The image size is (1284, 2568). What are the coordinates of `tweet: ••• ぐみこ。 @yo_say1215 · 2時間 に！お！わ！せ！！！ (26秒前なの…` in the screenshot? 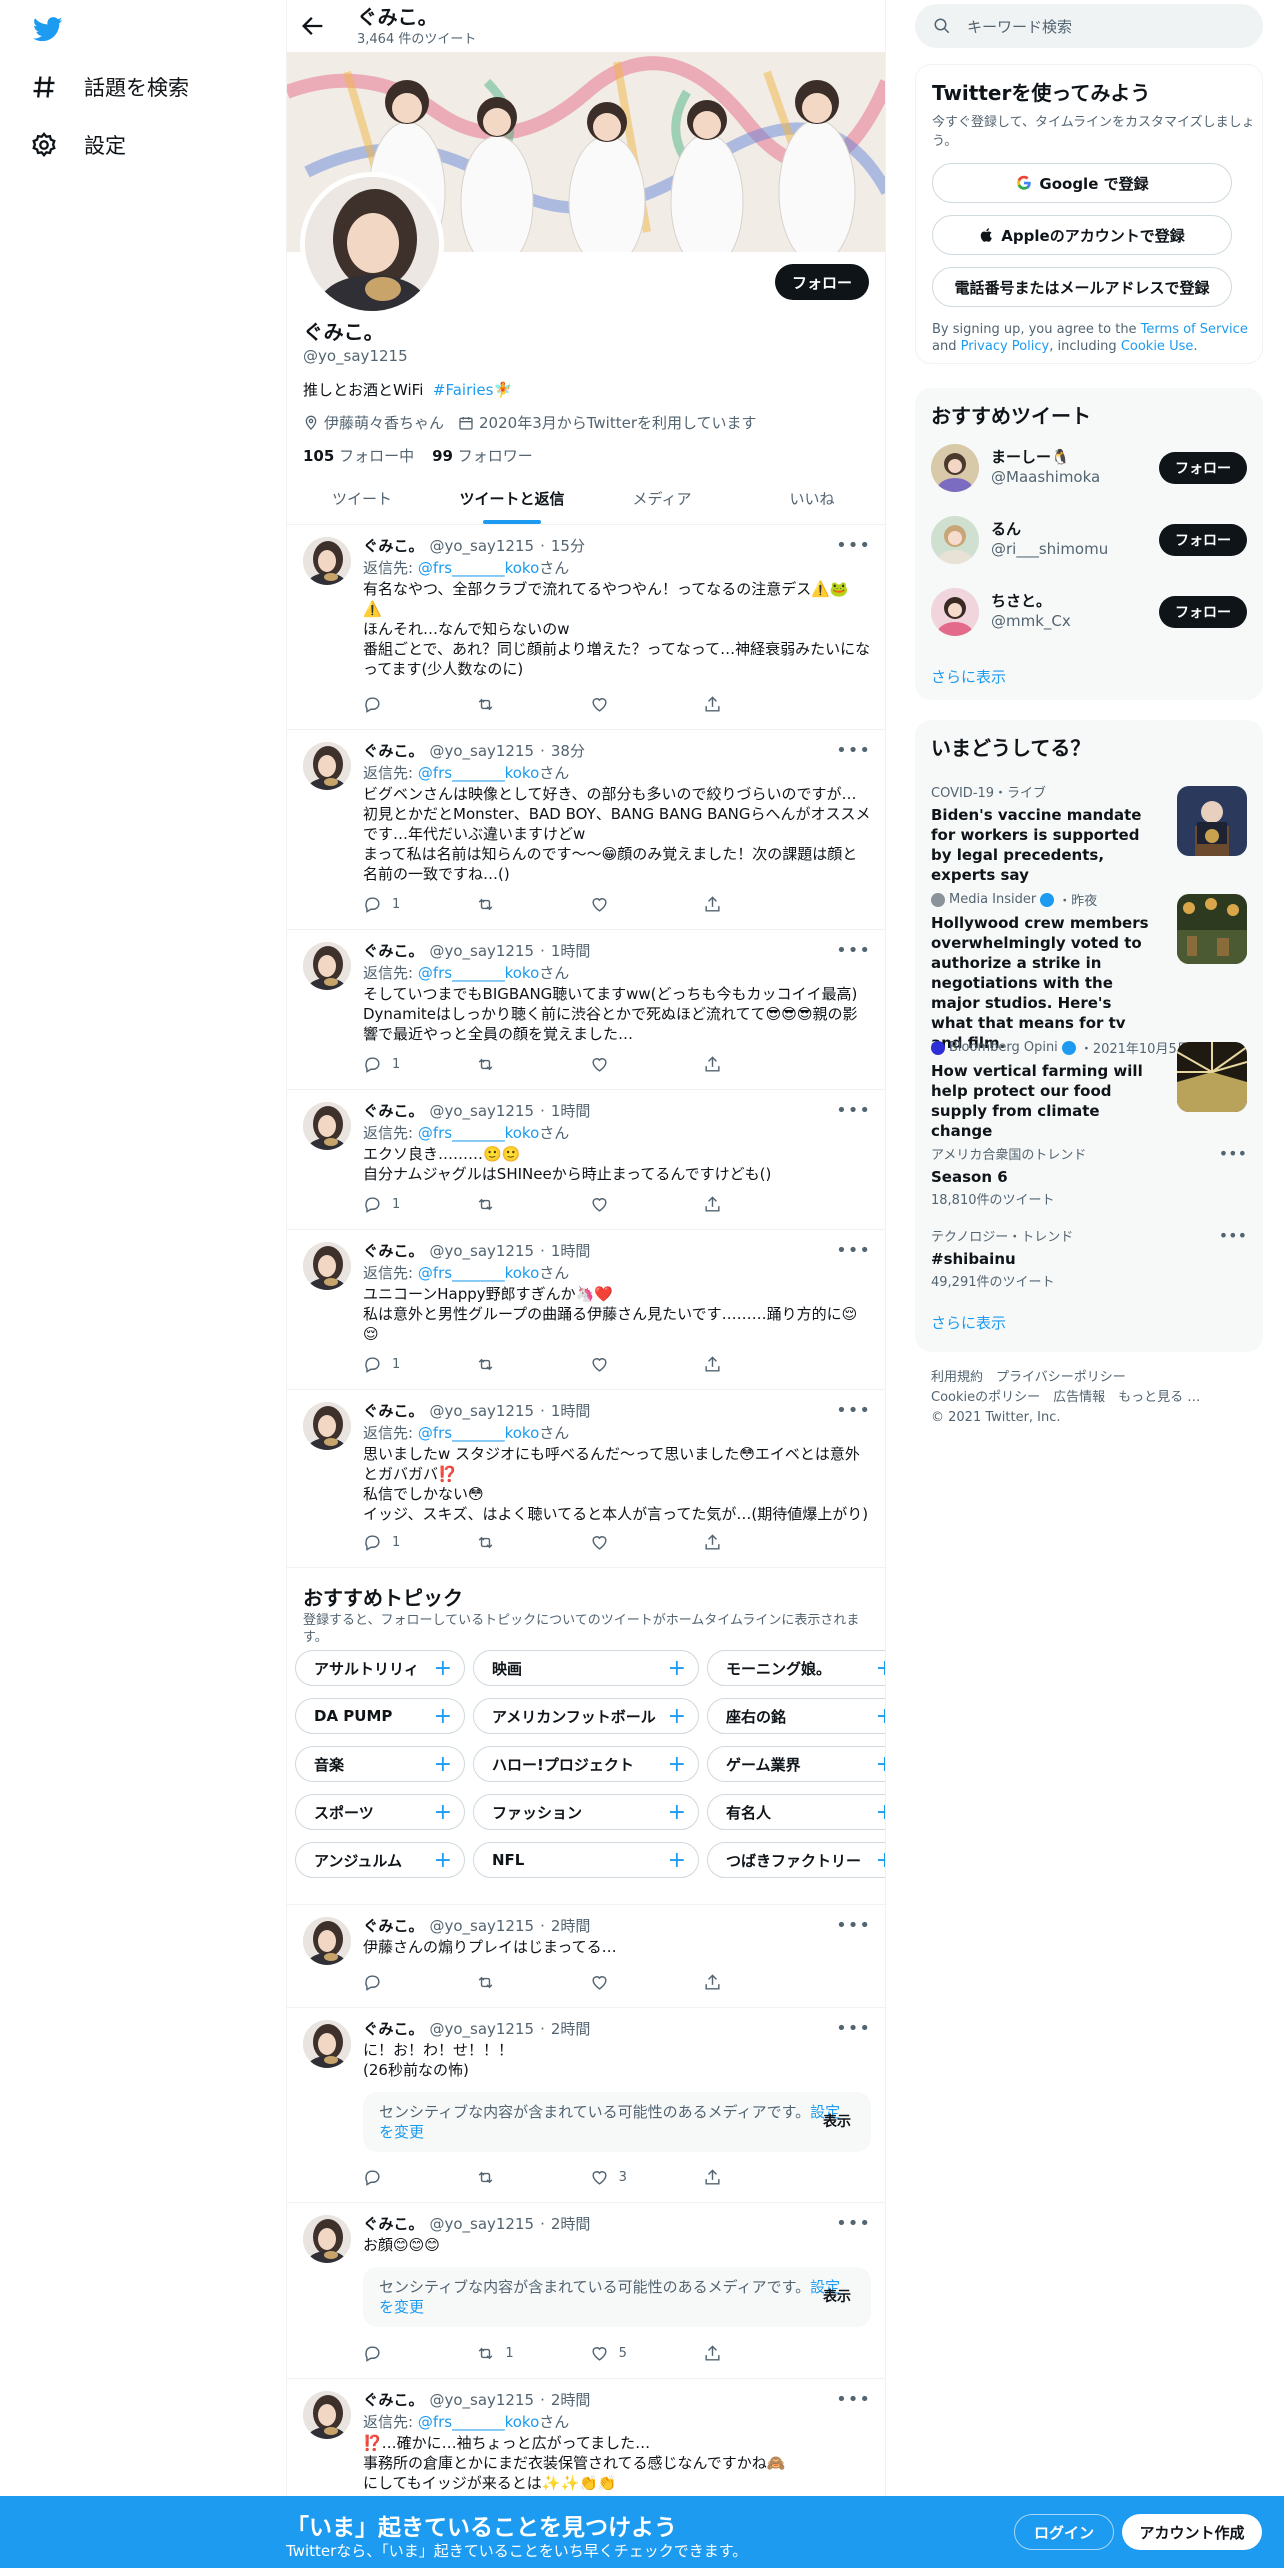 It's located at (586, 2105).